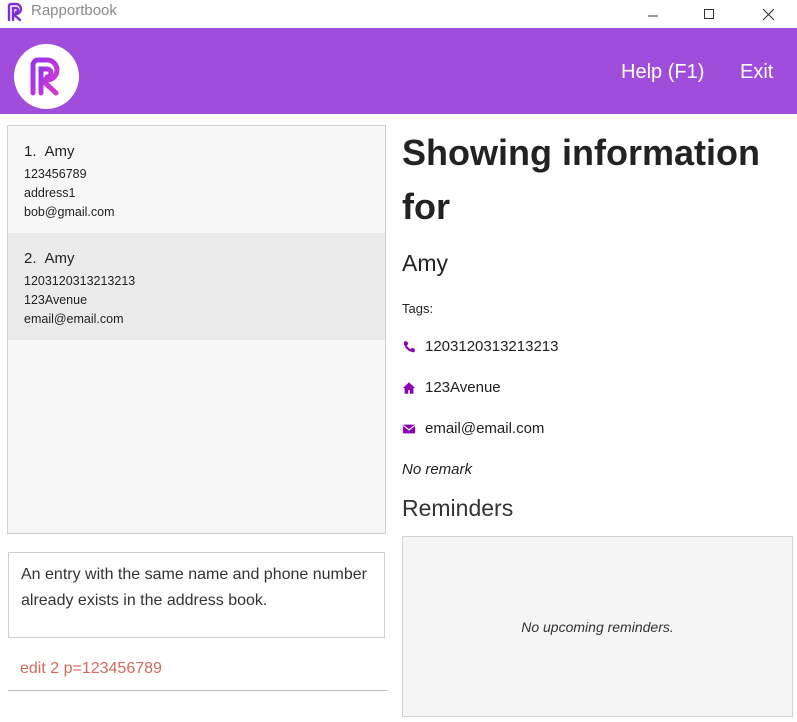 The image size is (797, 722). I want to click on detail-address-row: 123Avenue, so click(451, 387).